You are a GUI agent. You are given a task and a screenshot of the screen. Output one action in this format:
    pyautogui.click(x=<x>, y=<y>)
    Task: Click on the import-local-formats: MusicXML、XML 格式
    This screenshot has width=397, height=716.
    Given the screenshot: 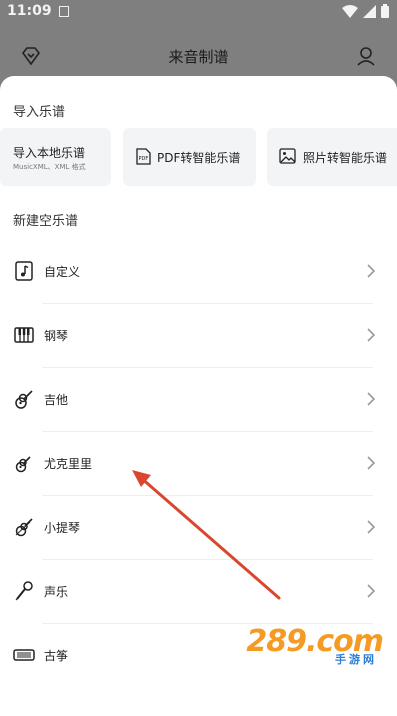 What is the action you would take?
    pyautogui.click(x=49, y=167)
    